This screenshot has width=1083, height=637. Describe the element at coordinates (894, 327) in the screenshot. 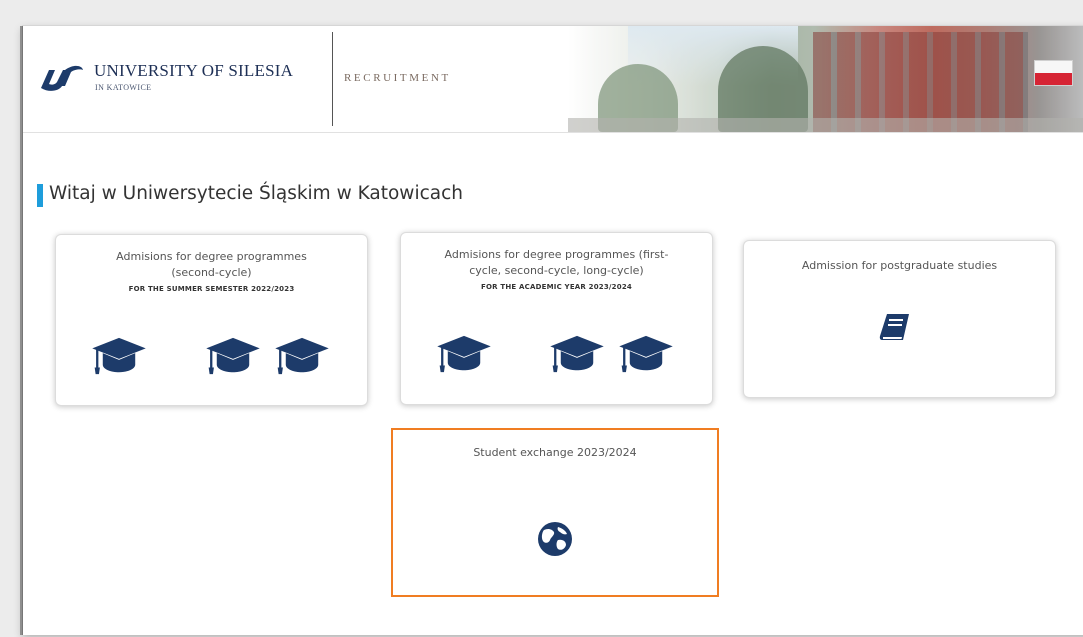

I see `book-icon` at that location.